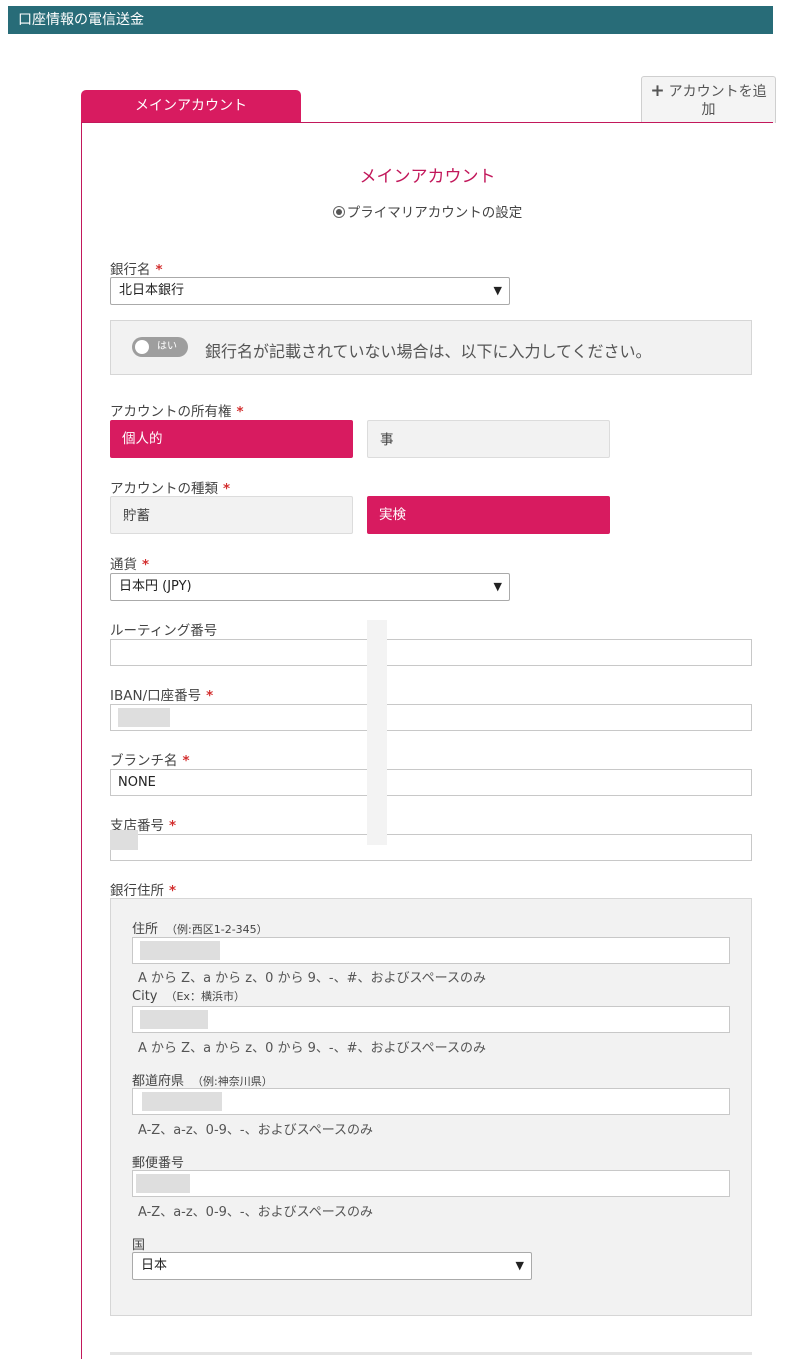 Image resolution: width=805 pixels, height=1359 pixels. I want to click on divider, so click(431, 1353).